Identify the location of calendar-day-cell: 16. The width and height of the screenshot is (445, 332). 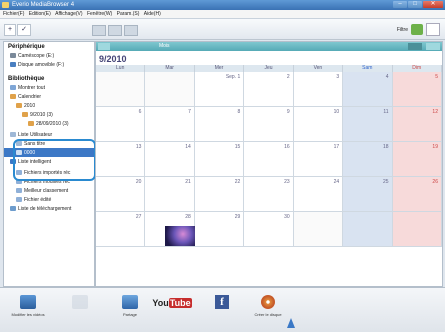
(269, 159).